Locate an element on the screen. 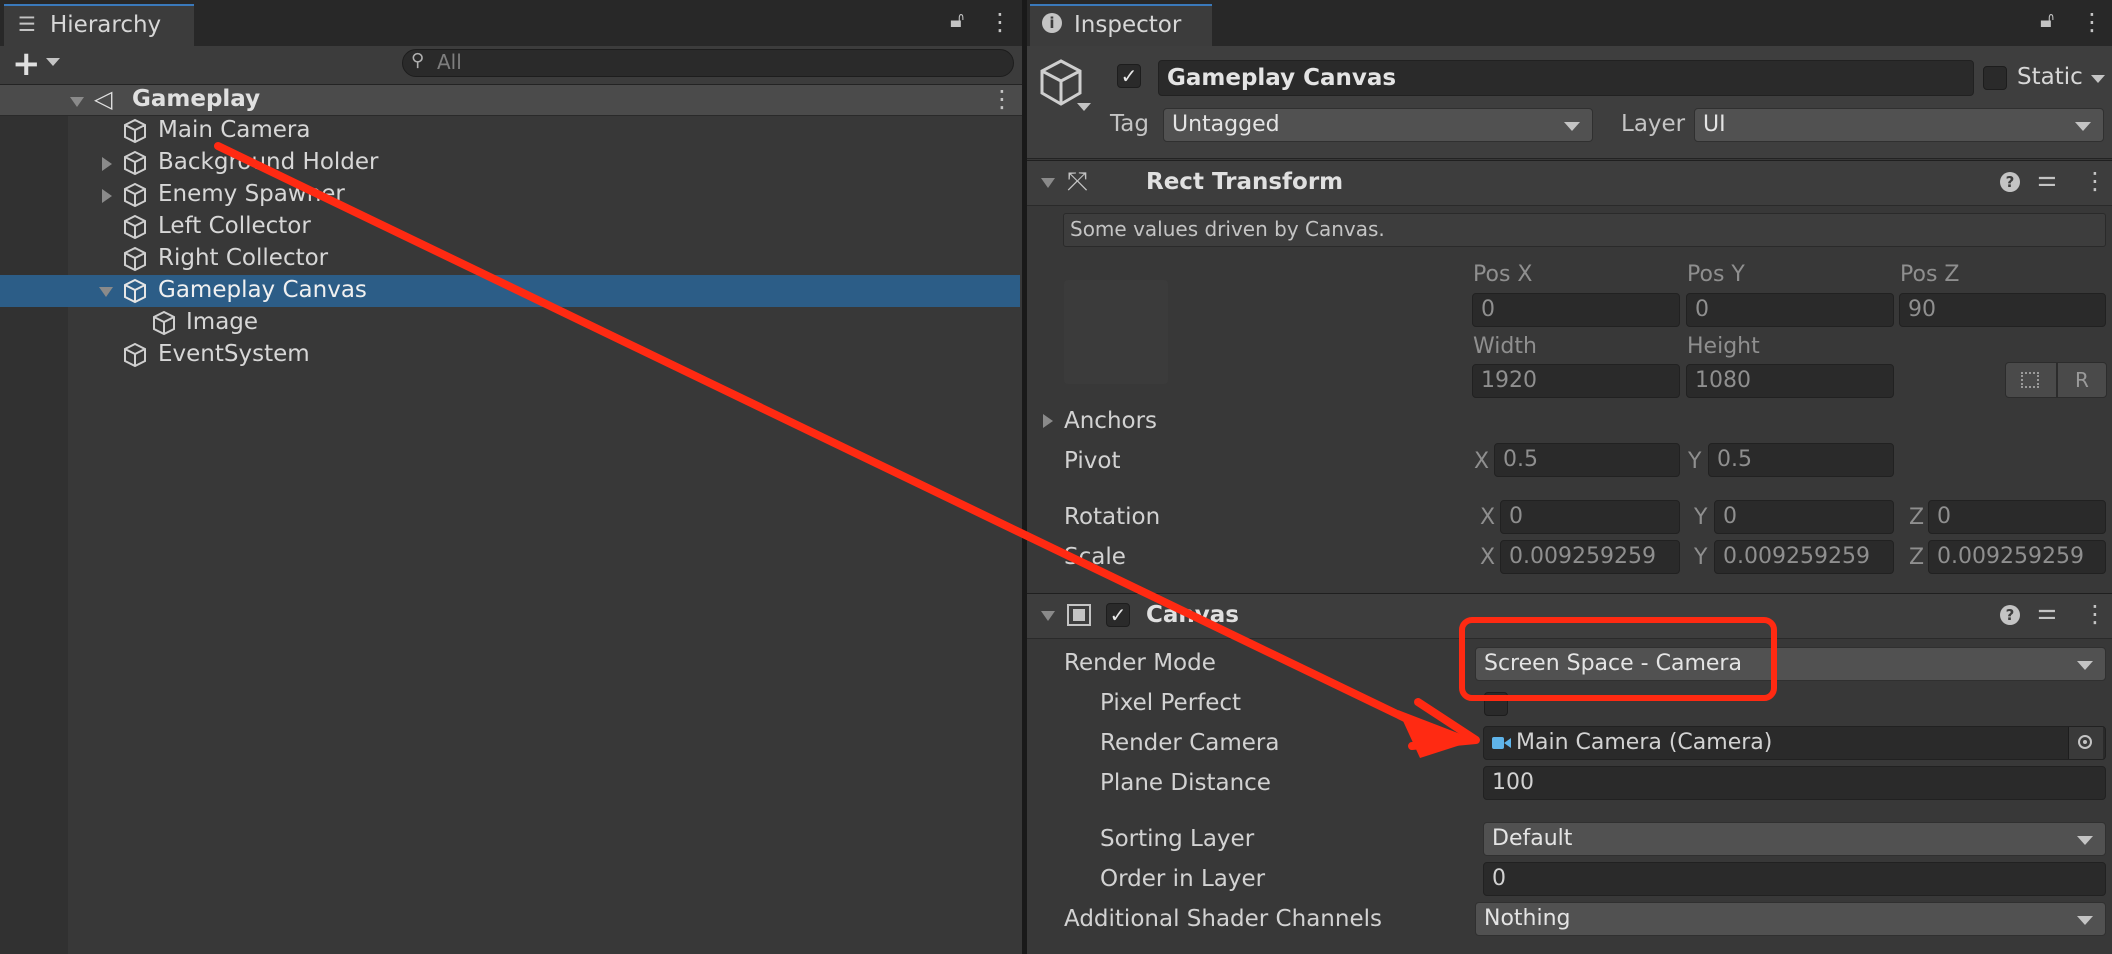 The width and height of the screenshot is (2112, 954). anchors-fold-arrow-icon is located at coordinates (1048, 421).